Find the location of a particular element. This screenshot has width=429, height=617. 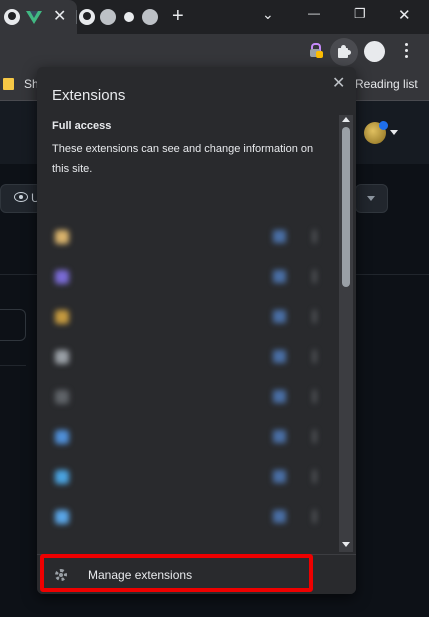

reading-list: Reading list is located at coordinates (386, 84).